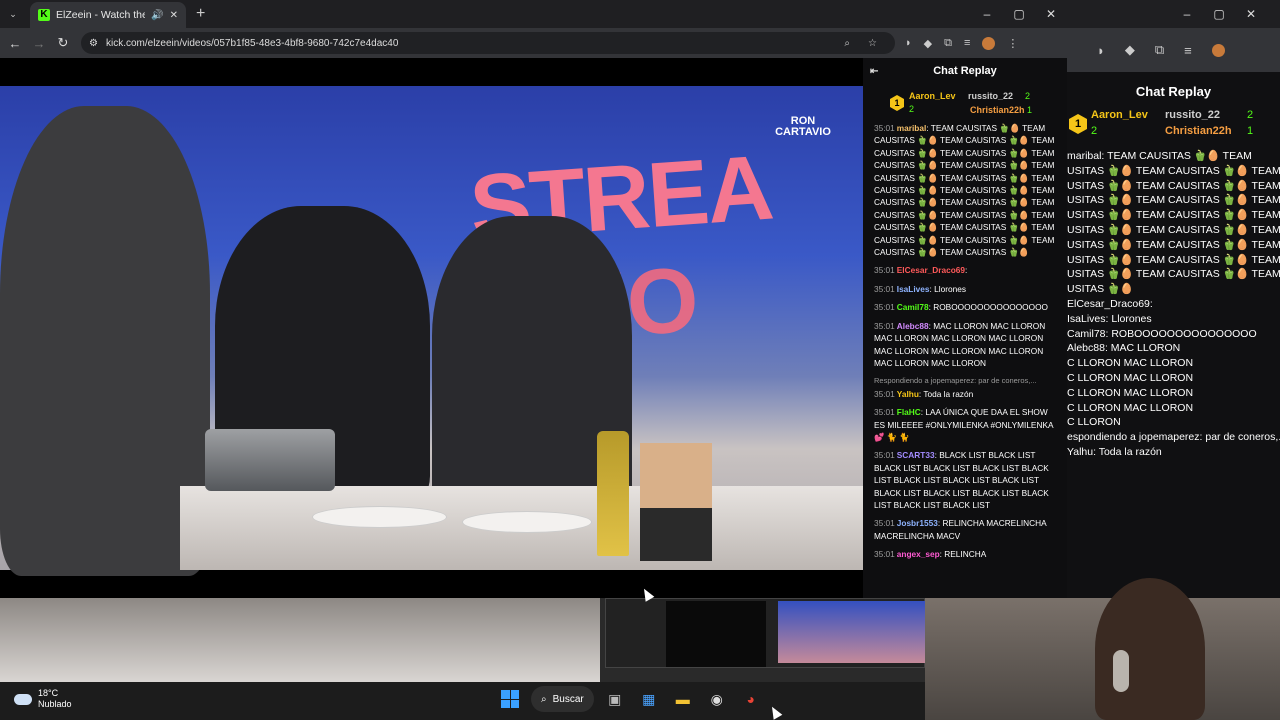 The height and width of the screenshot is (720, 1280). What do you see at coordinates (917, 523) in the screenshot?
I see `message-username: Josbr1553` at bounding box center [917, 523].